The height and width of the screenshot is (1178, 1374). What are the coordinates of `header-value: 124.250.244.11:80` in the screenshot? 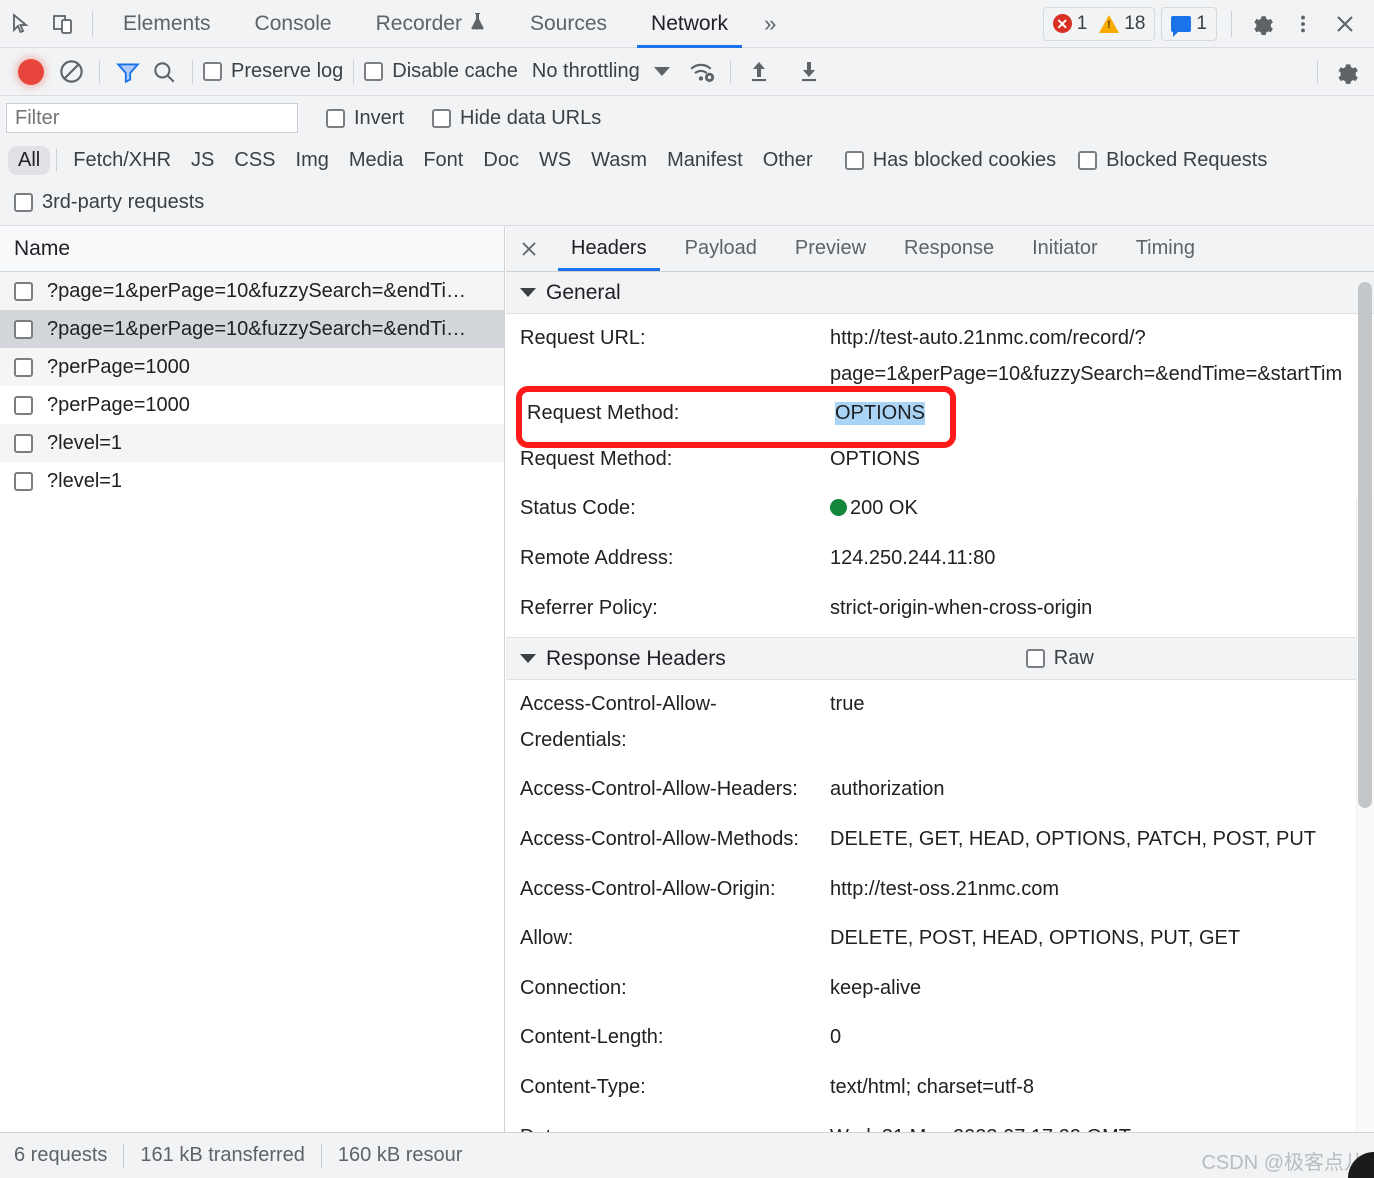 It's located at (1102, 559).